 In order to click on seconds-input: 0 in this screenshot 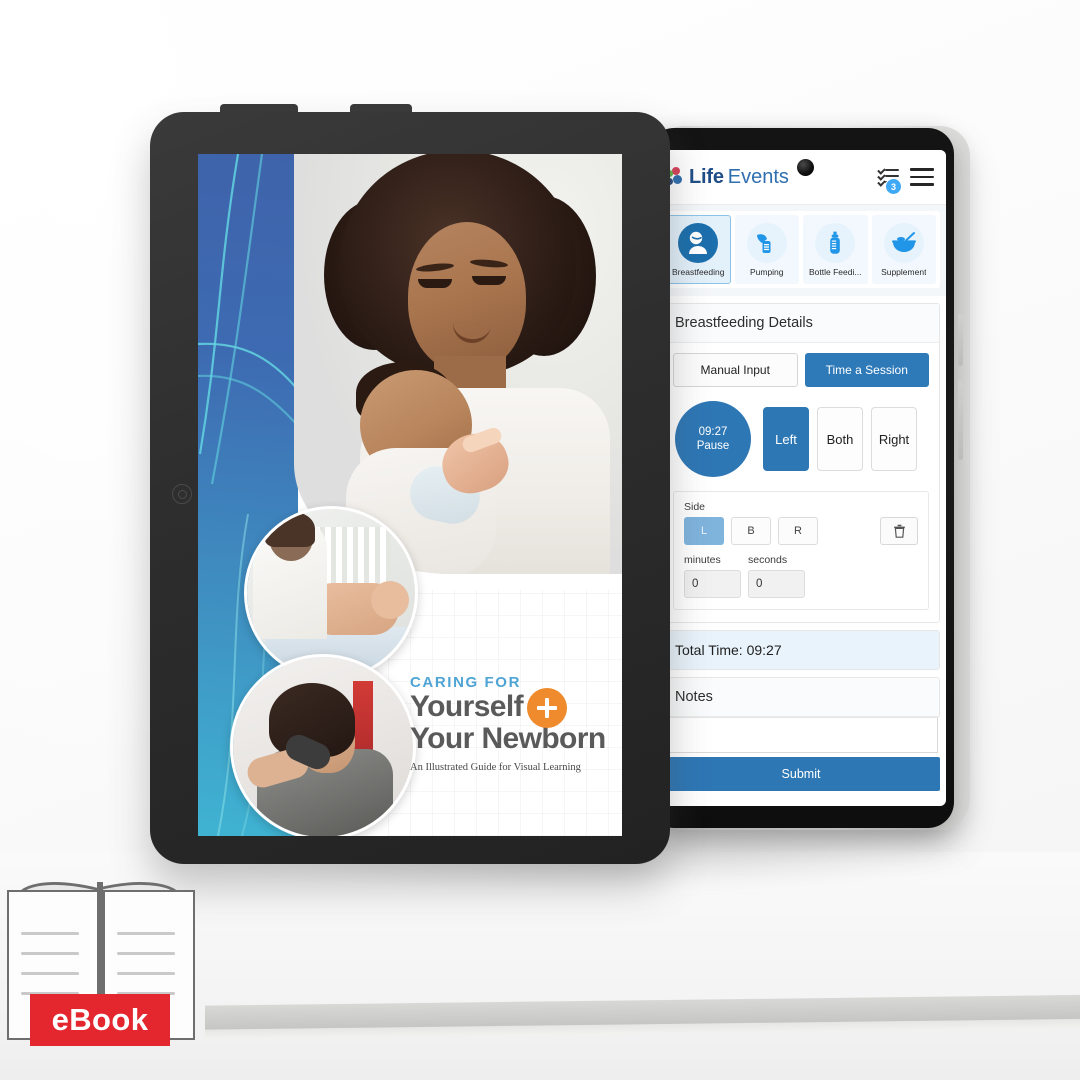, I will do `click(776, 584)`.